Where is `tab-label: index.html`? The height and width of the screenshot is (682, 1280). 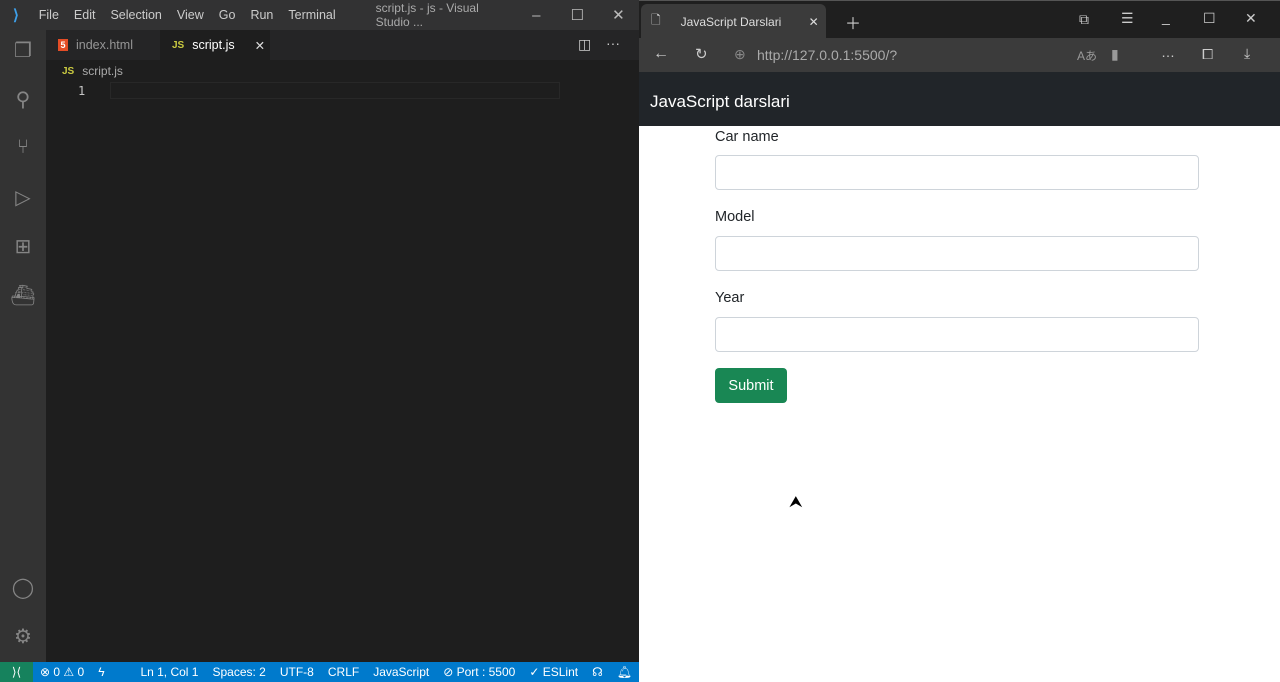
tab-label: index.html is located at coordinates (104, 45).